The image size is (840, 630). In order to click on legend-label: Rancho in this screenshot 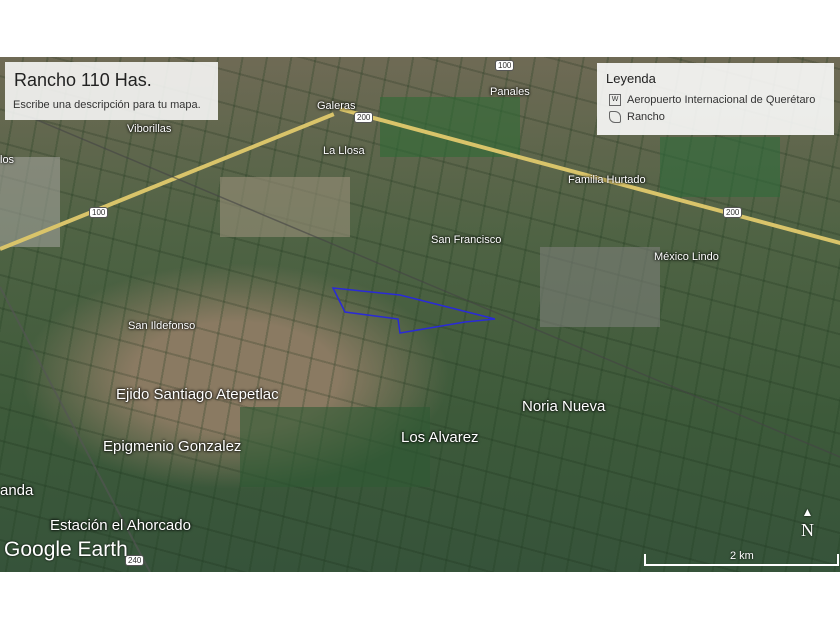, I will do `click(646, 117)`.